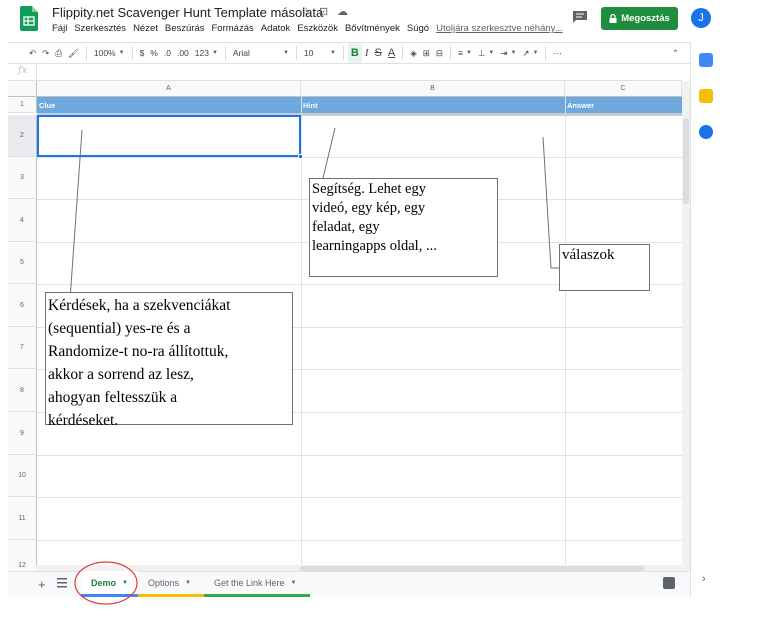 This screenshot has height=633, width=765. I want to click on percent-format-button: %, so click(154, 53).